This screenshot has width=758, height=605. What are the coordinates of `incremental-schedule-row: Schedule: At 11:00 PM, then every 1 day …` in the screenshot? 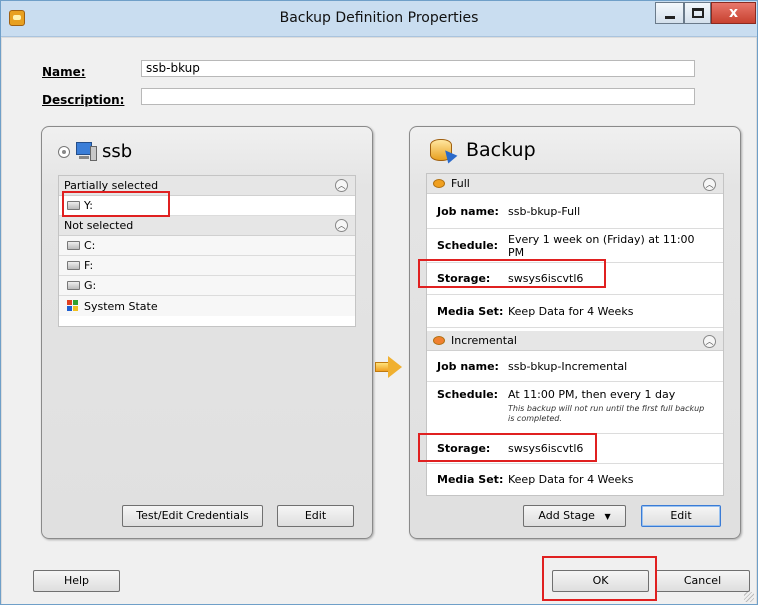 It's located at (575, 408).